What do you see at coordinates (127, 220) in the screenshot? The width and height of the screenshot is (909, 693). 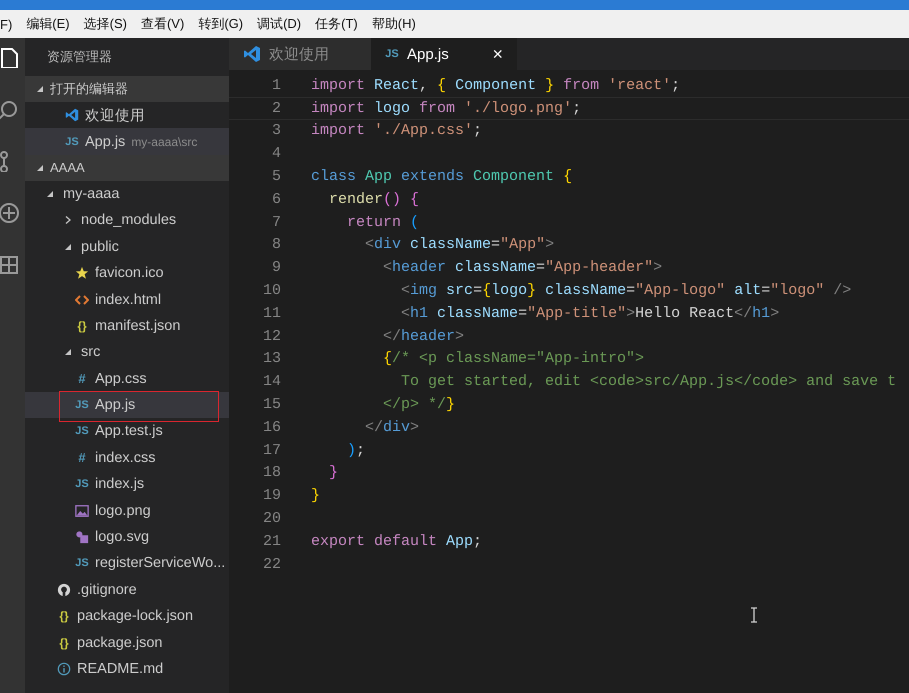 I see `folder-item: node_modules` at bounding box center [127, 220].